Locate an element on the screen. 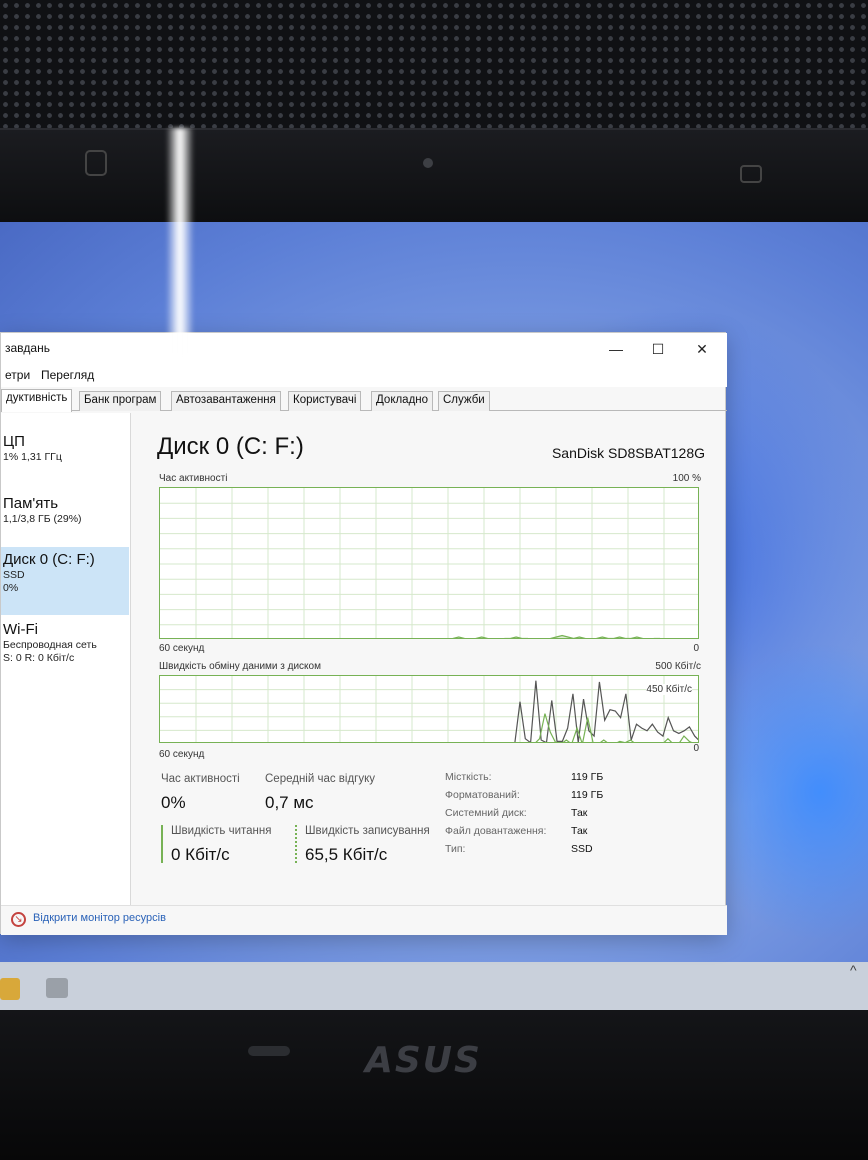 The width and height of the screenshot is (868, 1160). prop-capacity-value: 119 ГБ is located at coordinates (587, 777).